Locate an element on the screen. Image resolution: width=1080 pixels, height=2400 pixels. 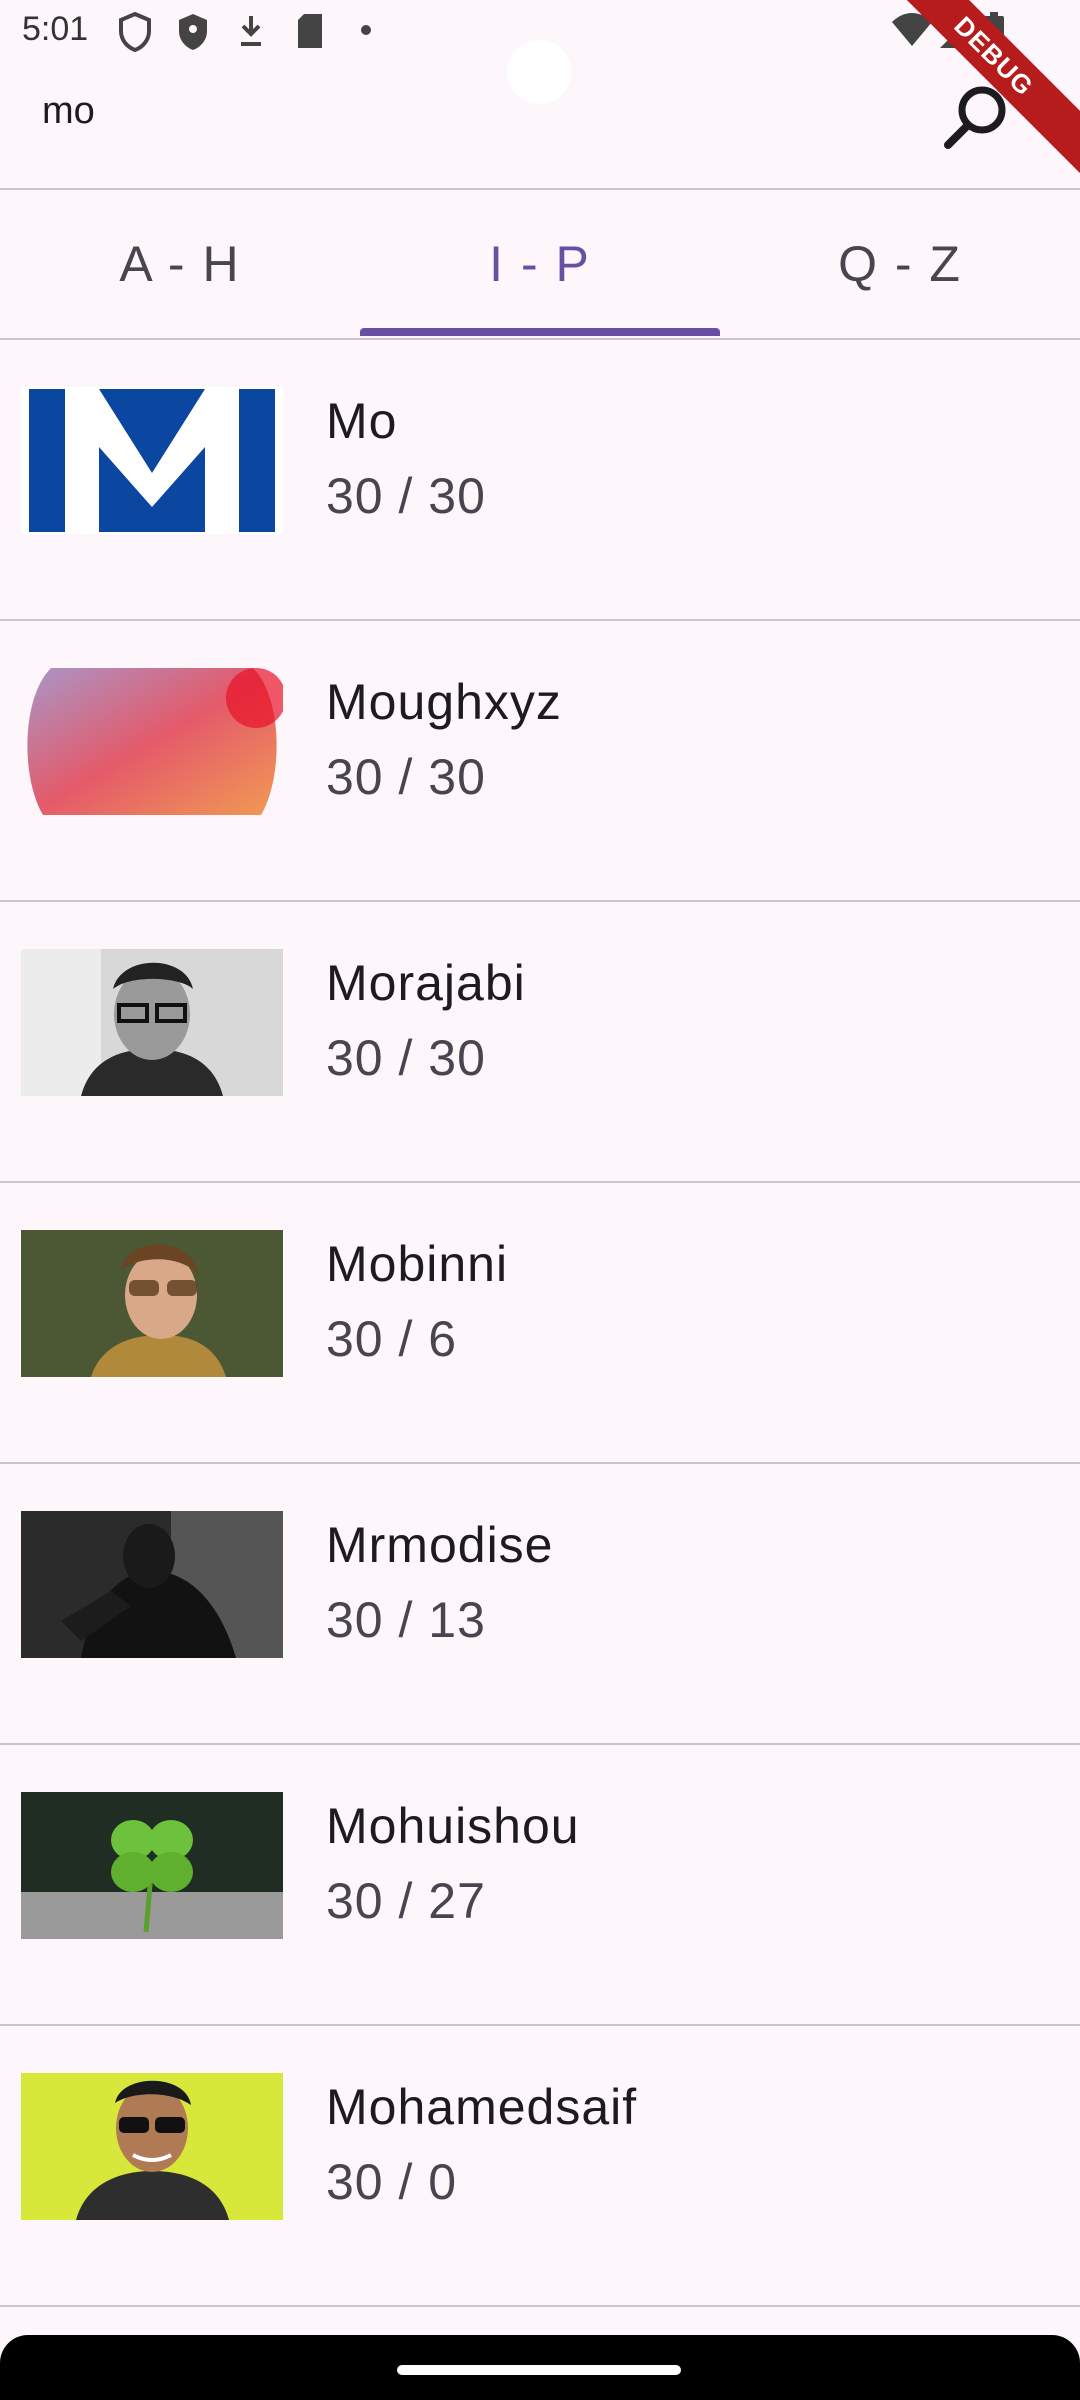
system-nav-bar is located at coordinates (540, 2367).